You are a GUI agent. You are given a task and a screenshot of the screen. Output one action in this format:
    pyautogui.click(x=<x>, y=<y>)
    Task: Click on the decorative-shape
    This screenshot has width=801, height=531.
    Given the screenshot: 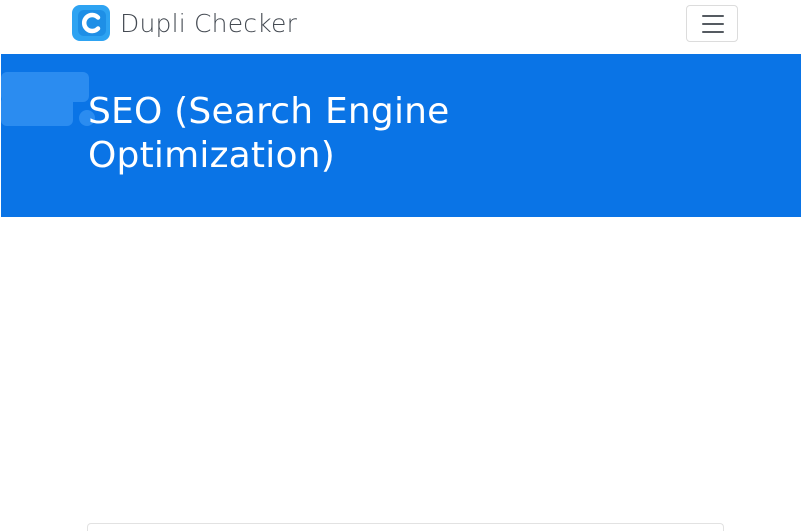 What is the action you would take?
    pyautogui.click(x=48, y=99)
    